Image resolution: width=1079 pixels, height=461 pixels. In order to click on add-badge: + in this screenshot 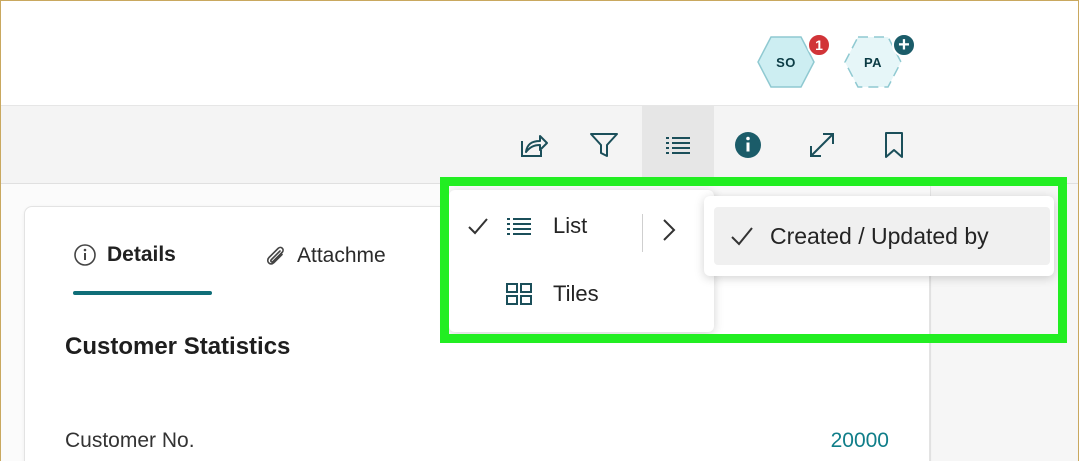, I will do `click(904, 45)`.